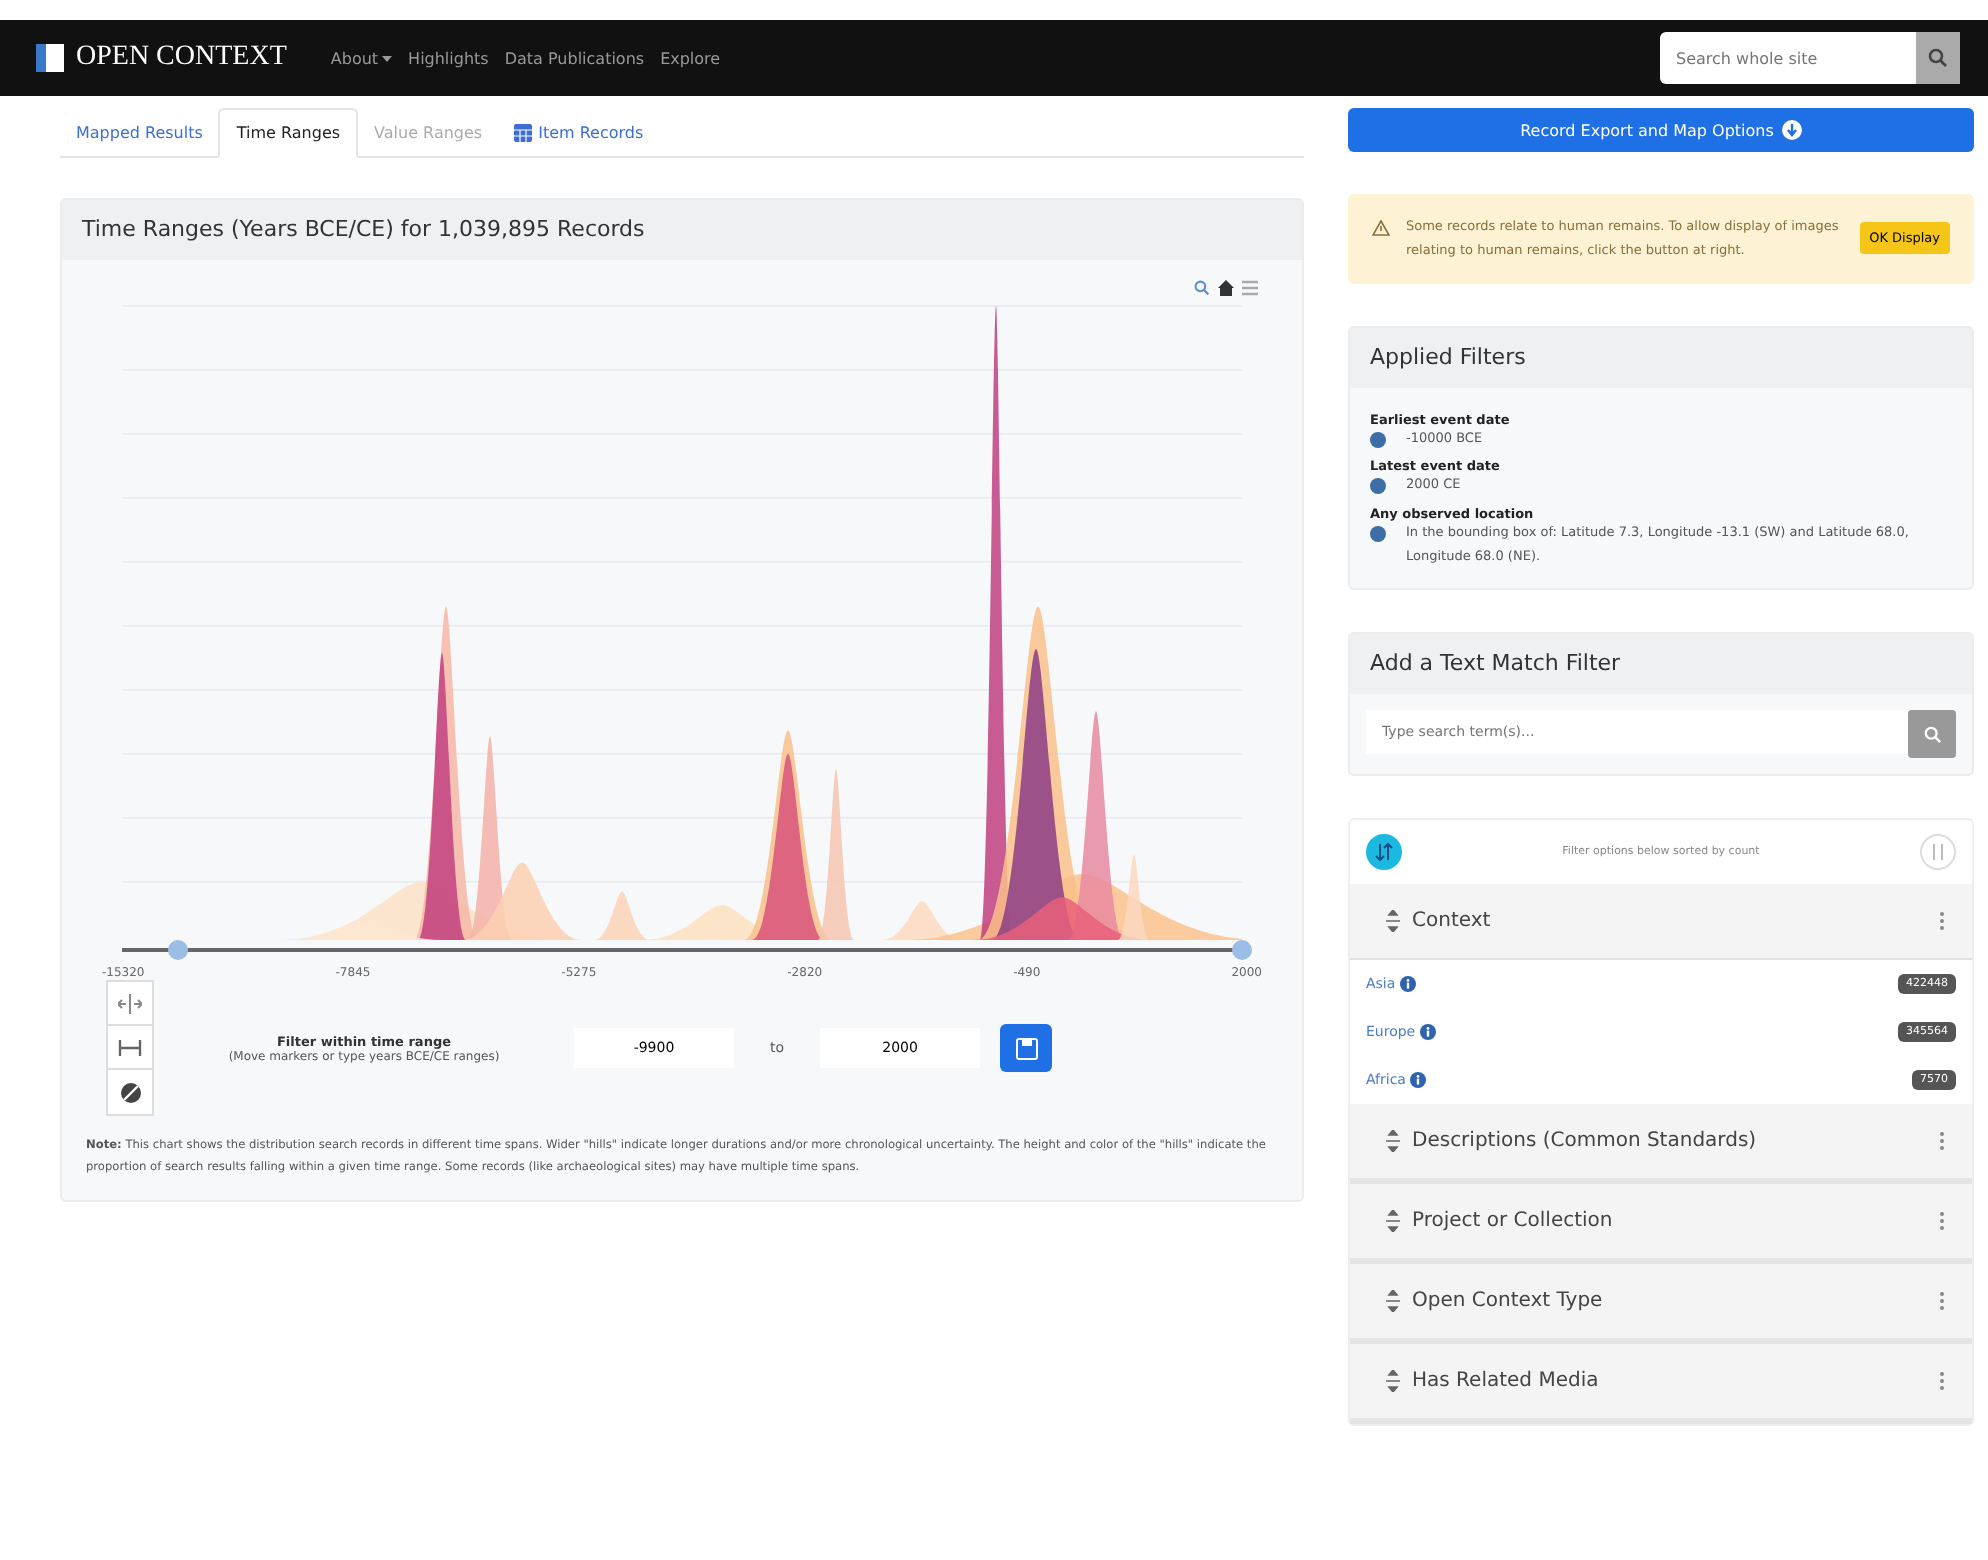 The width and height of the screenshot is (1988, 1560). Describe the element at coordinates (1661, 1304) in the screenshot. I see `facet-header: Open Context Type` at that location.